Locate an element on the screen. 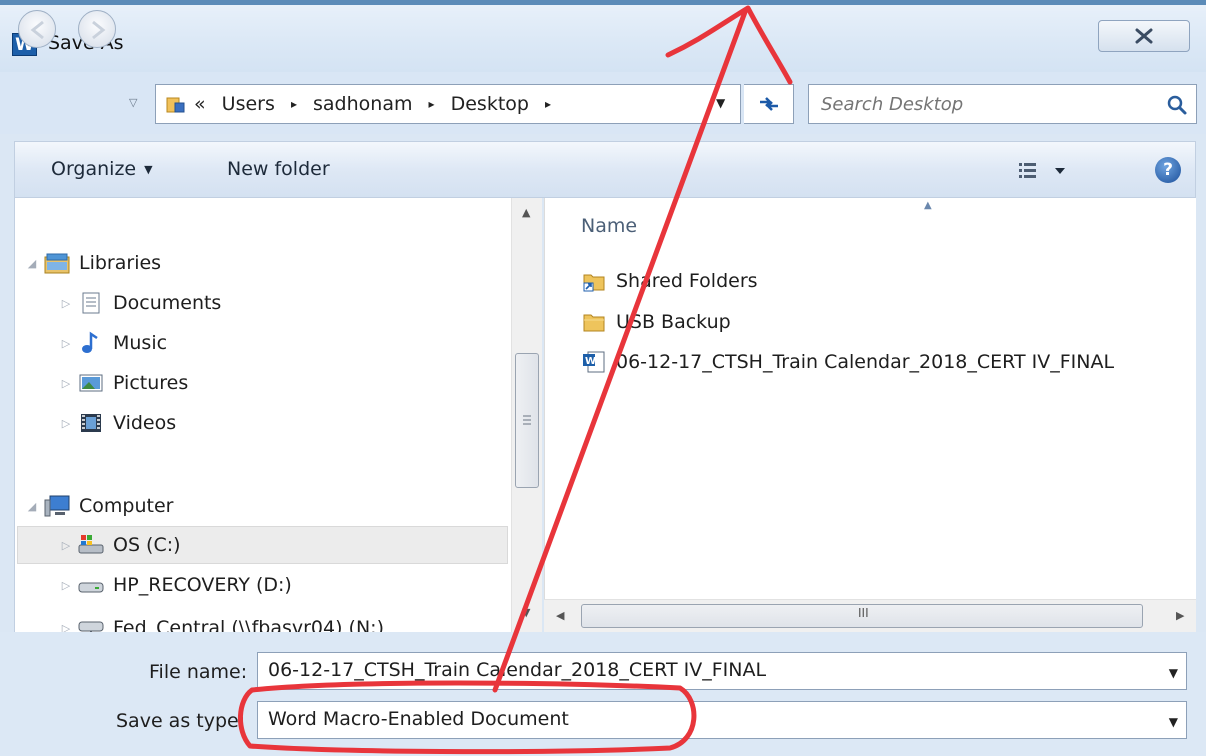 The image size is (1206, 756). location-folder-icon is located at coordinates (175, 105).